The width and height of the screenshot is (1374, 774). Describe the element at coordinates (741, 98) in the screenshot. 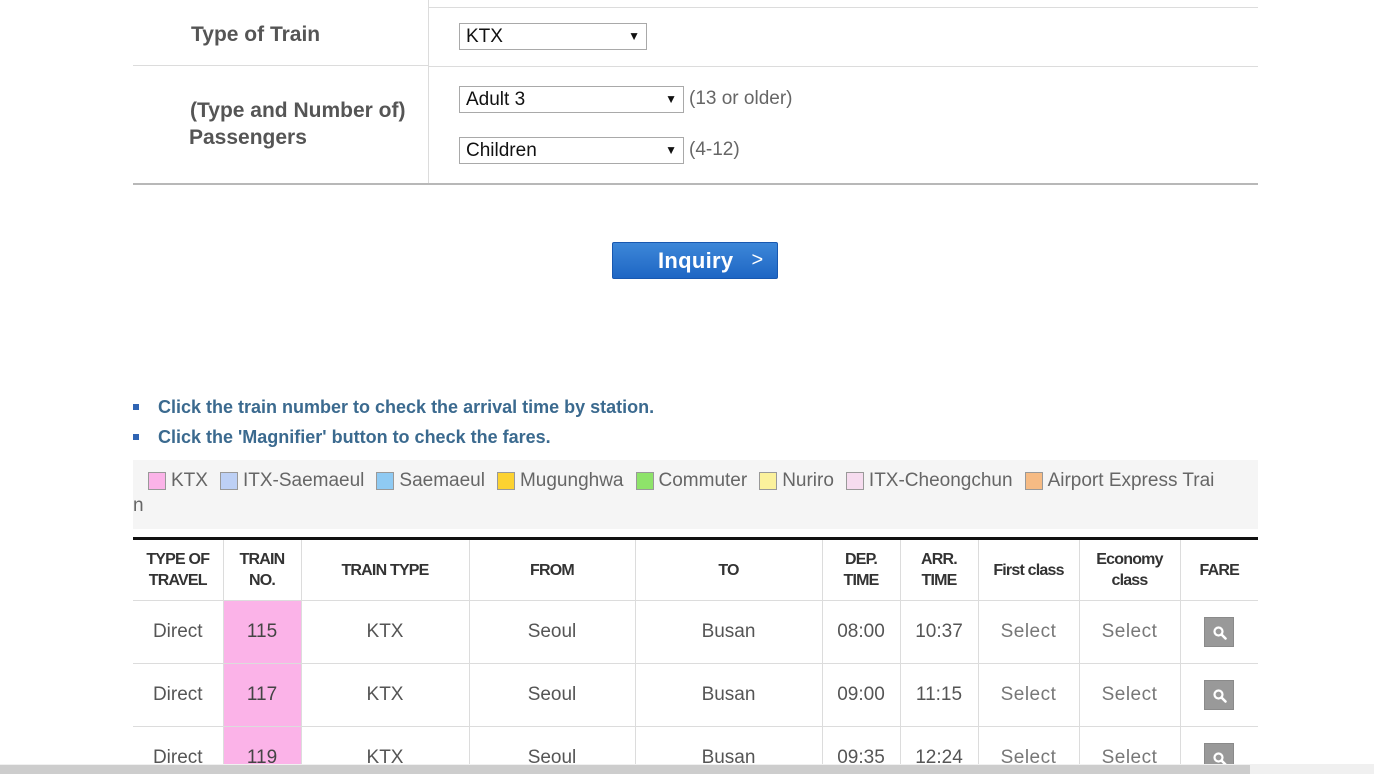

I see `adult-age-hint: (13 or older)` at that location.